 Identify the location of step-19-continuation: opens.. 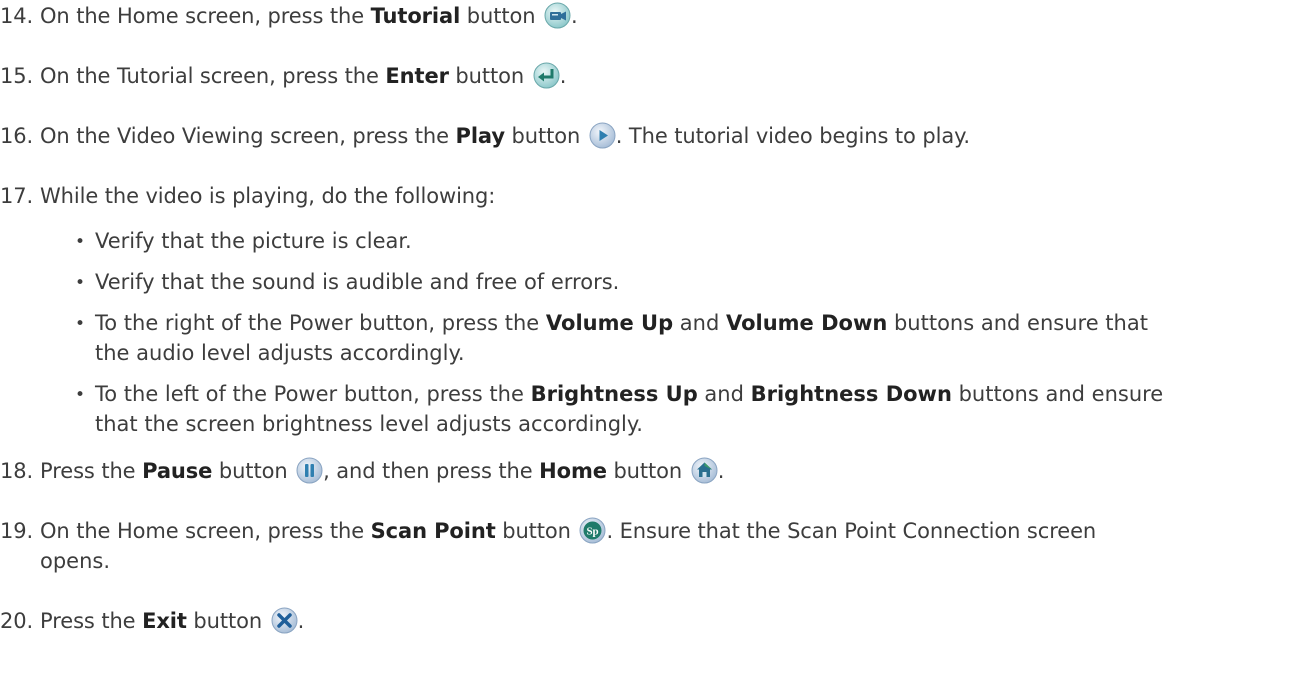
(75, 561).